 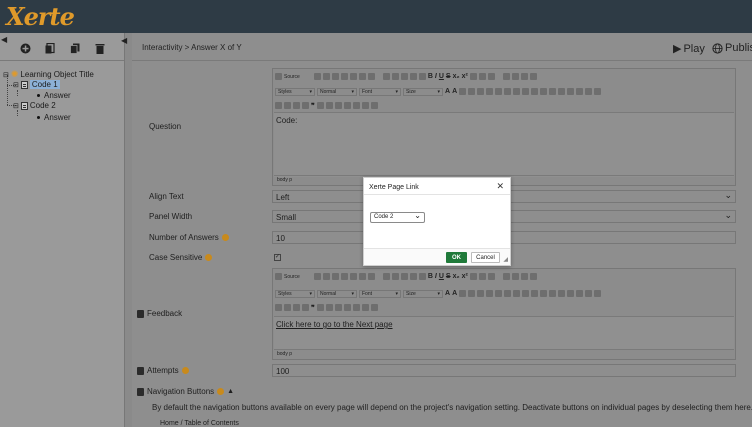 What do you see at coordinates (334, 324) in the screenshot?
I see `feedback-link-text: Click here to go to the Next page` at bounding box center [334, 324].